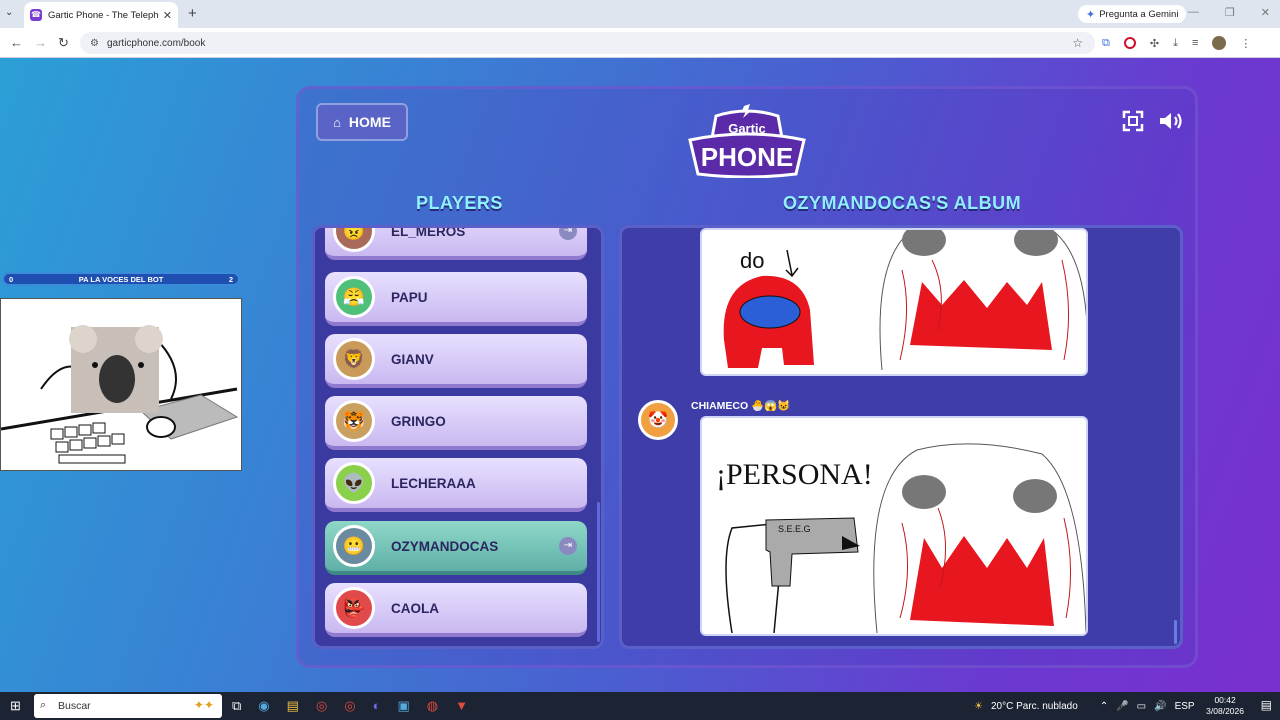  Describe the element at coordinates (456, 423) in the screenshot. I see `player-row: 🐯 GRINGO` at that location.